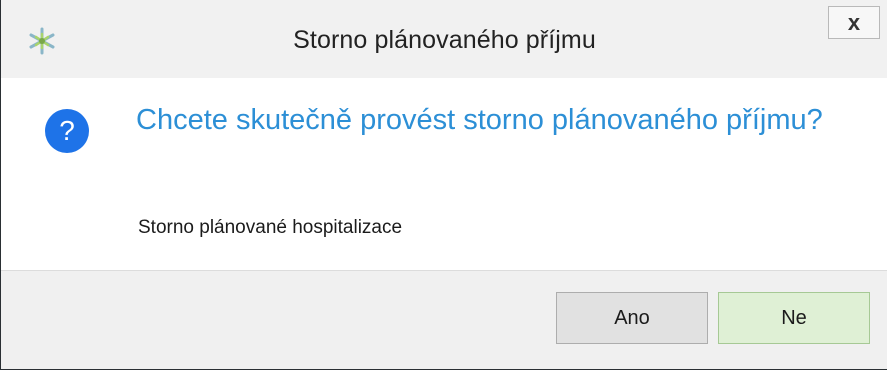 The height and width of the screenshot is (370, 887). I want to click on no-button: Ne, so click(794, 318).